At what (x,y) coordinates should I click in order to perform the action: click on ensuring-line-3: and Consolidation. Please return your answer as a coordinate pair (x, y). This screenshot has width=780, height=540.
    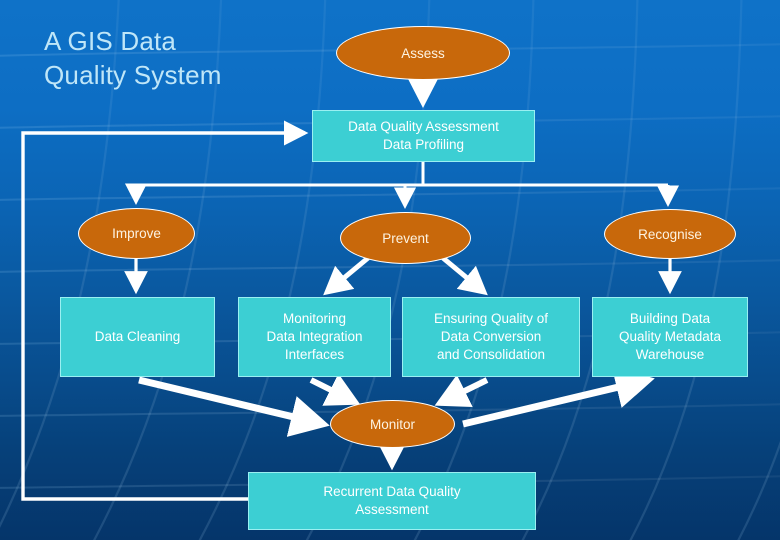
    Looking at the image, I should click on (491, 354).